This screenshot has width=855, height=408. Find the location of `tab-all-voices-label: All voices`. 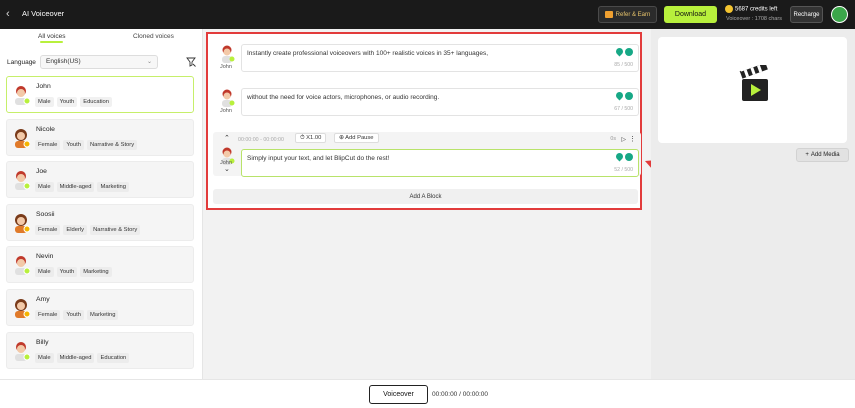

tab-all-voices-label: All voices is located at coordinates (52, 36).